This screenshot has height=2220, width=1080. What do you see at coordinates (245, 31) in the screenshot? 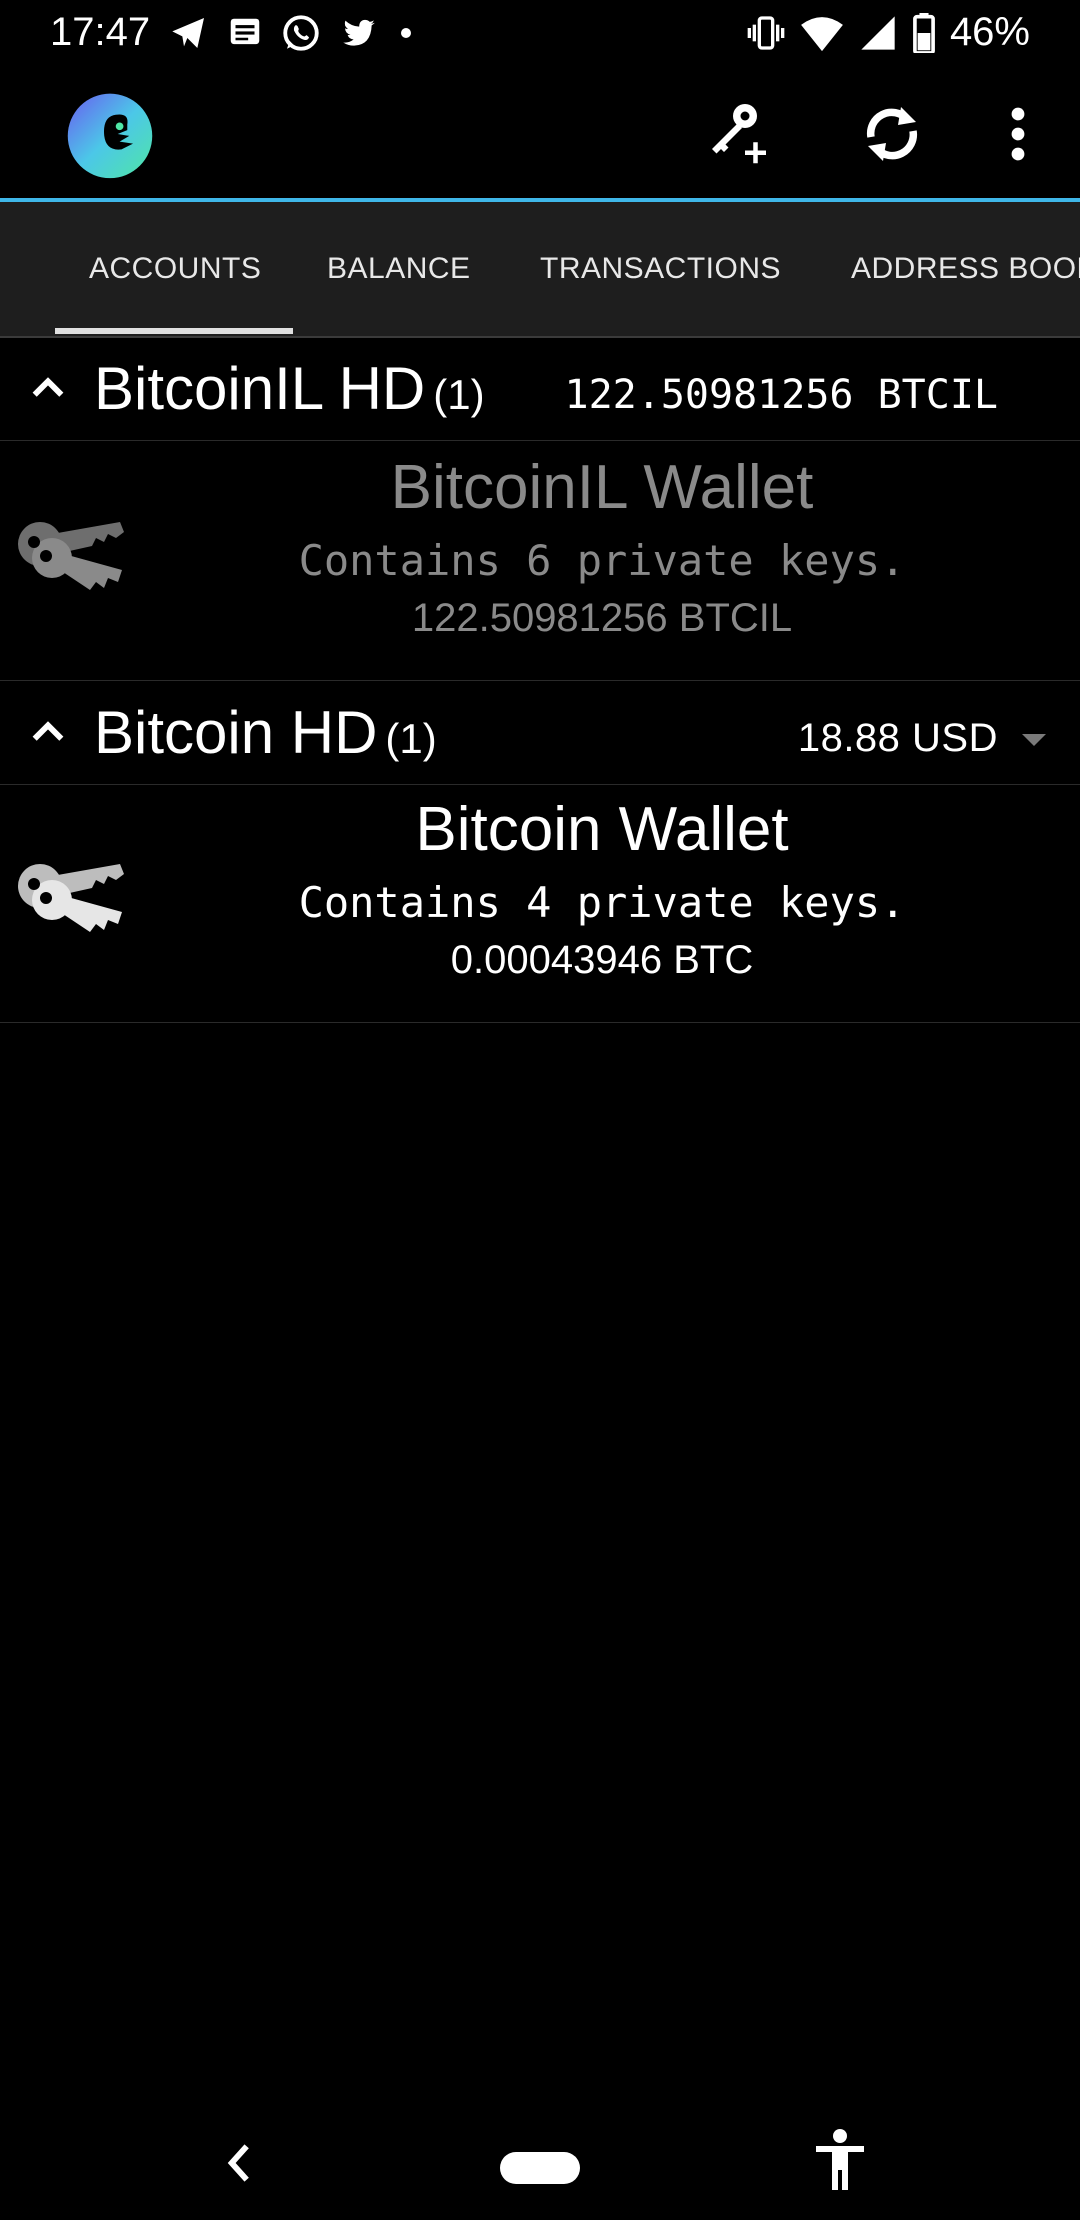
I see `messages-icon` at bounding box center [245, 31].